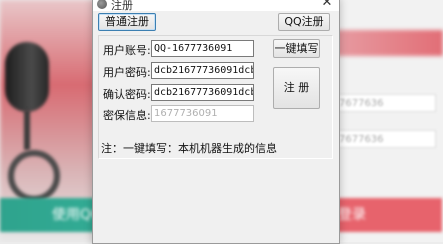  Describe the element at coordinates (202, 48) in the screenshot. I see `account-field: QQ-1677736091` at that location.